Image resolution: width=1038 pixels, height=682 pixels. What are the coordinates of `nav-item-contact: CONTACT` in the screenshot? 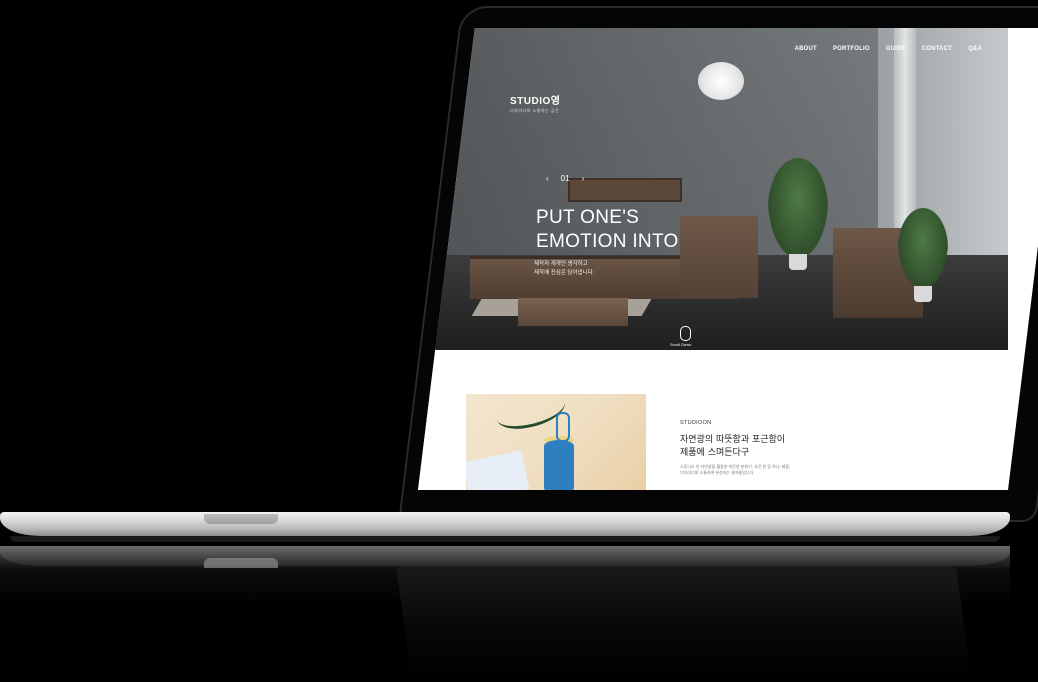 It's located at (937, 49).